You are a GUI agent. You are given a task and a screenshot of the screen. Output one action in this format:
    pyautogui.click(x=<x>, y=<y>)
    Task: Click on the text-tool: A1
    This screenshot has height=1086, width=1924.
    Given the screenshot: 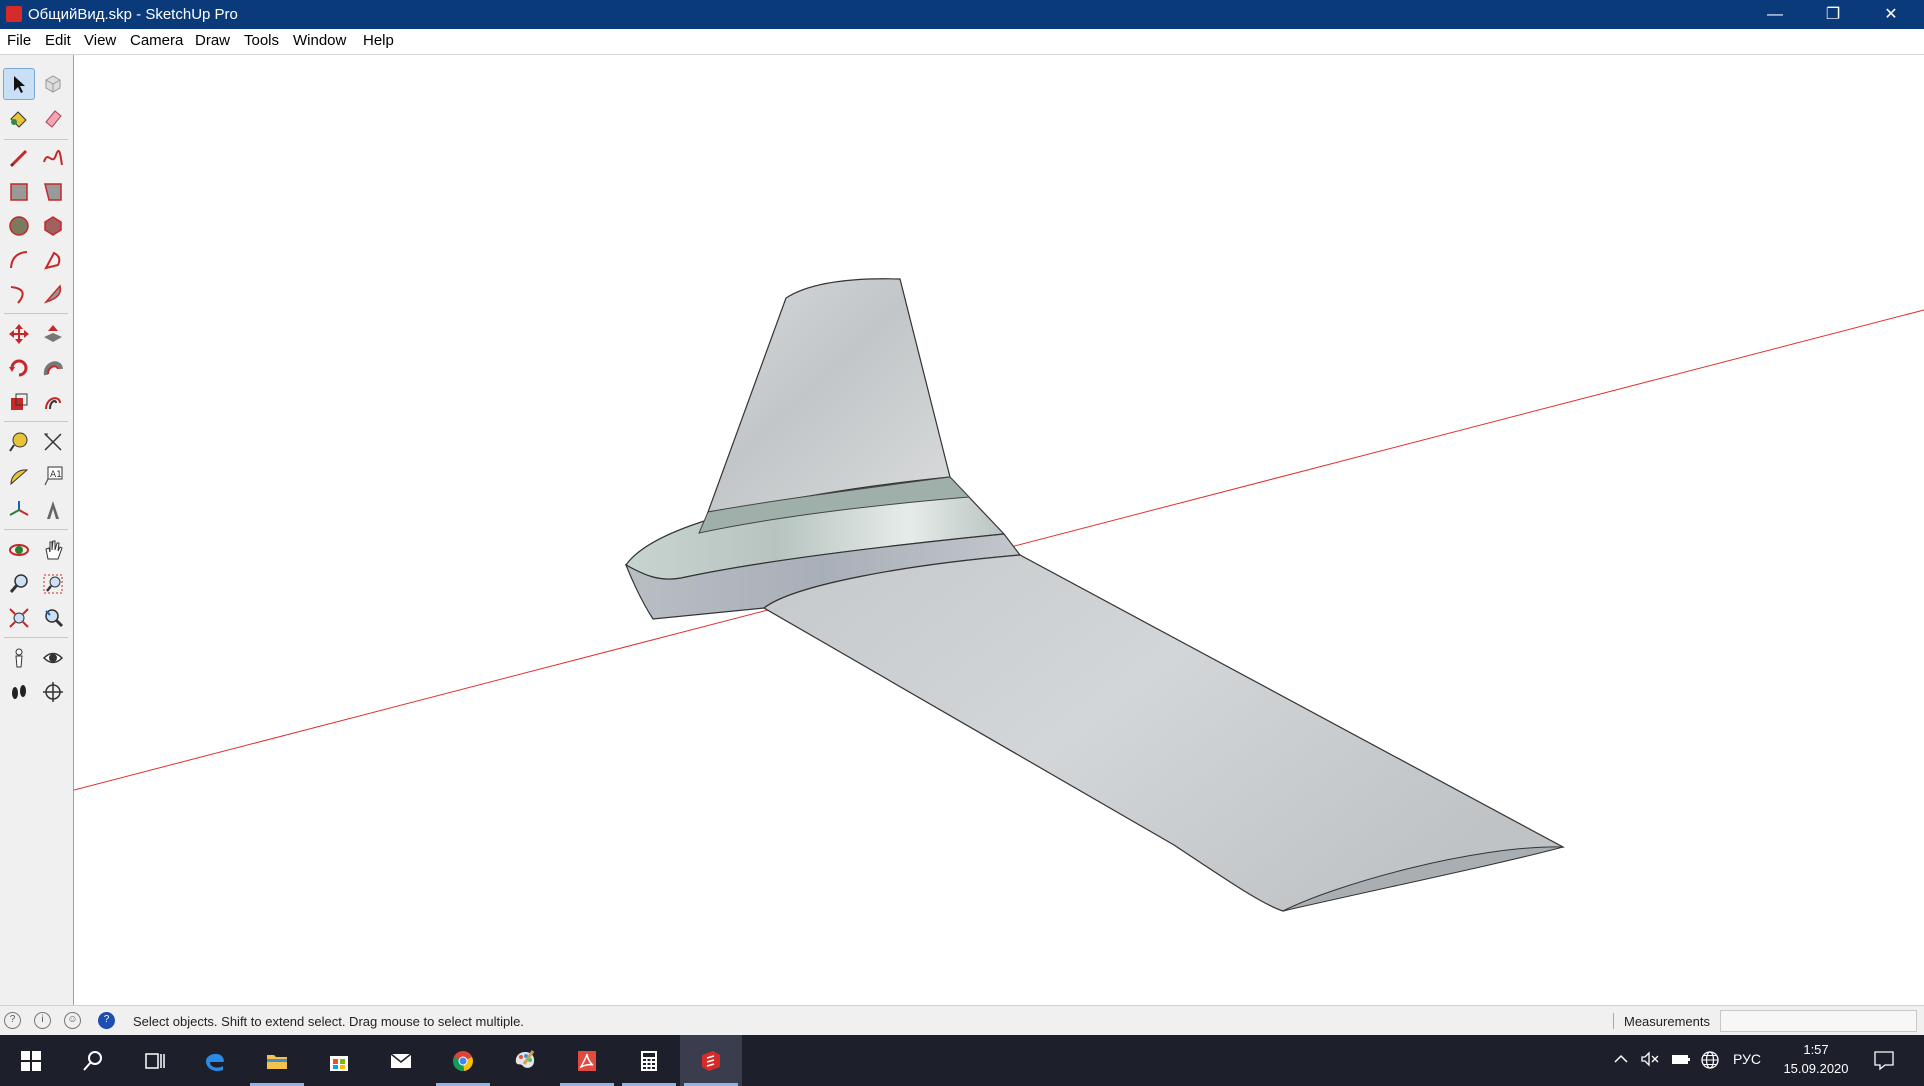 What is the action you would take?
    pyautogui.click(x=53, y=476)
    